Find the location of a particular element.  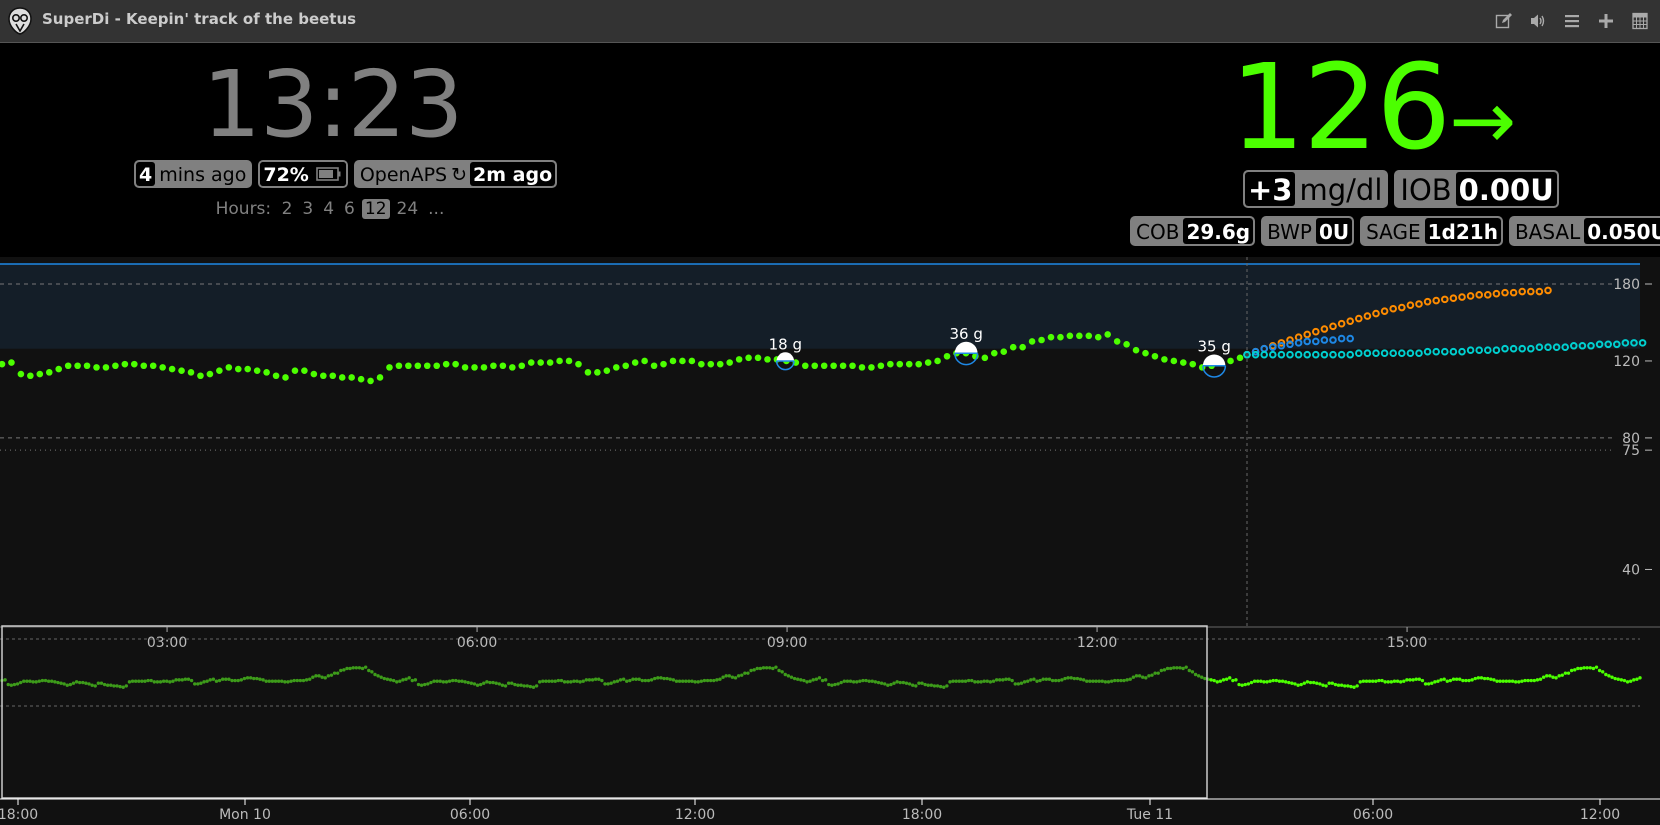

trend-arrow-icon: → is located at coordinates (1483, 120).